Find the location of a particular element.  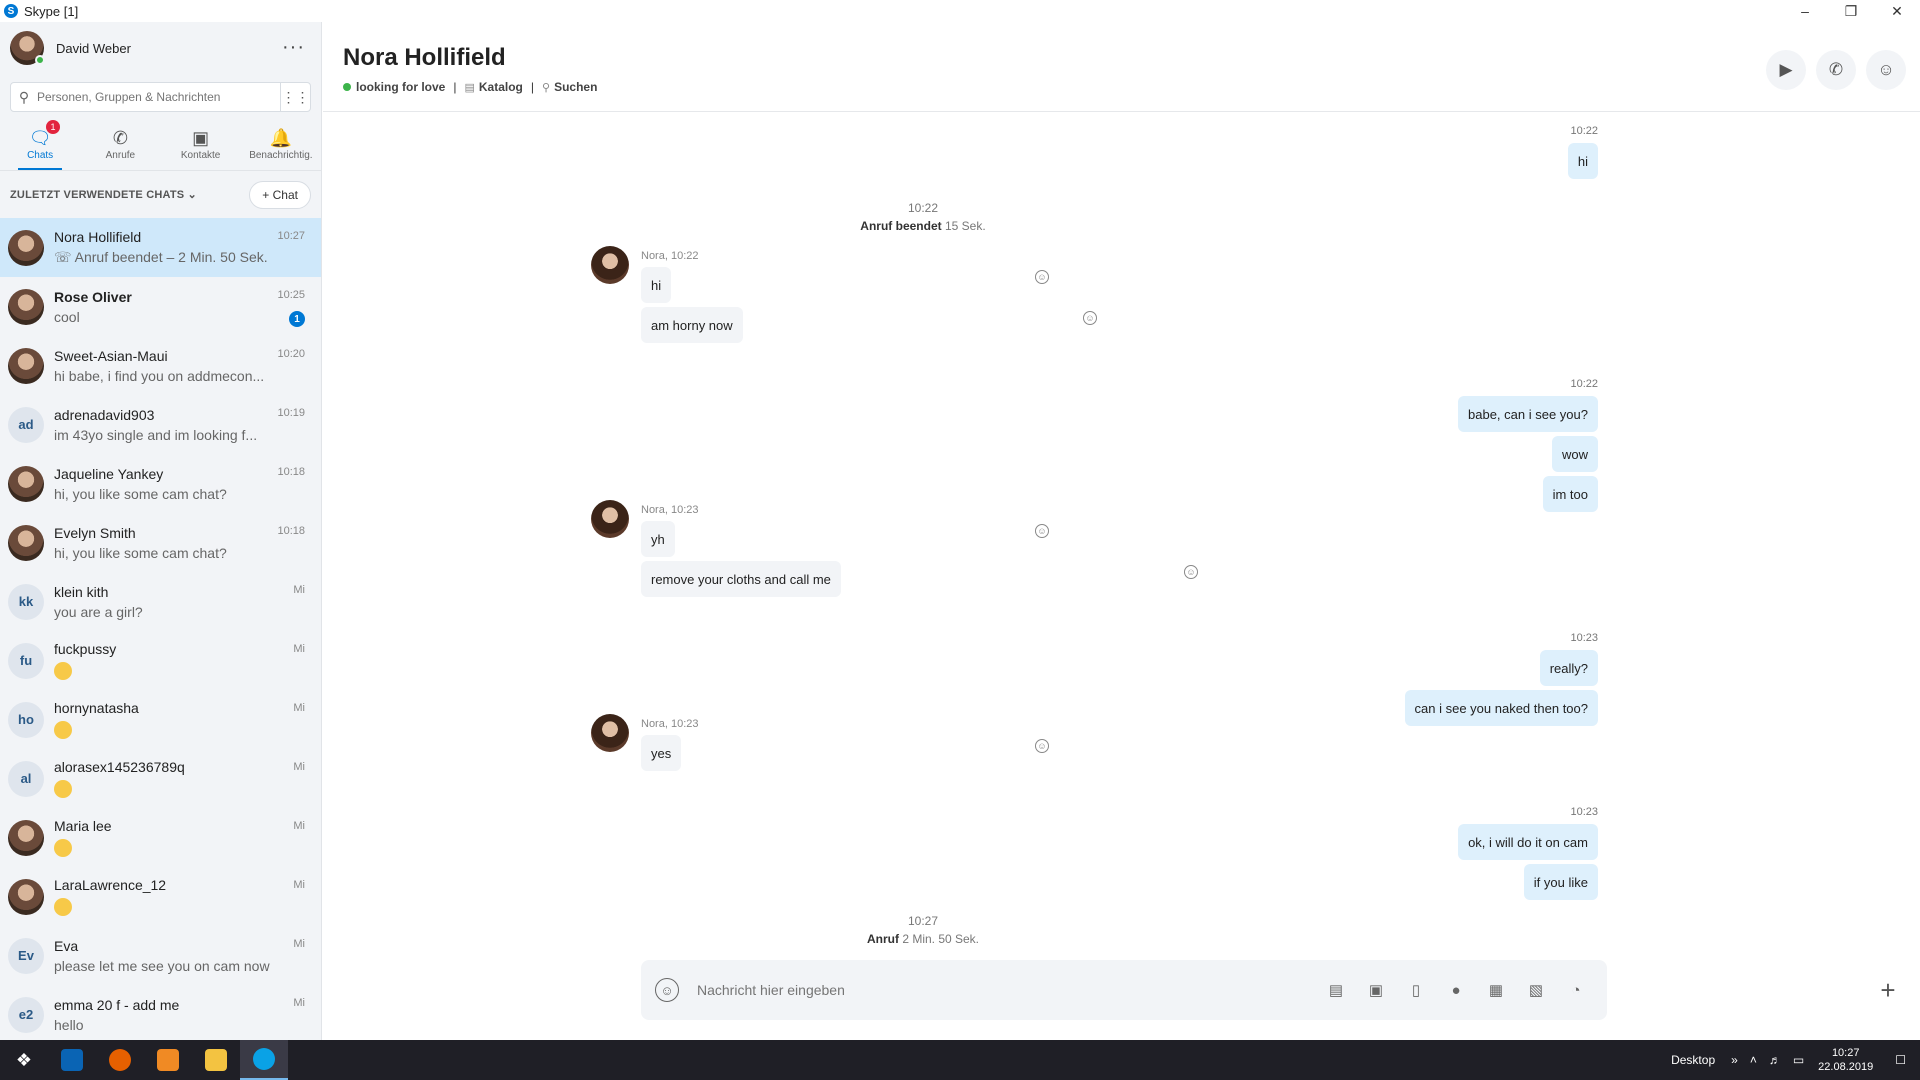

poll-icon: ◔ is located at coordinates (1576, 990).